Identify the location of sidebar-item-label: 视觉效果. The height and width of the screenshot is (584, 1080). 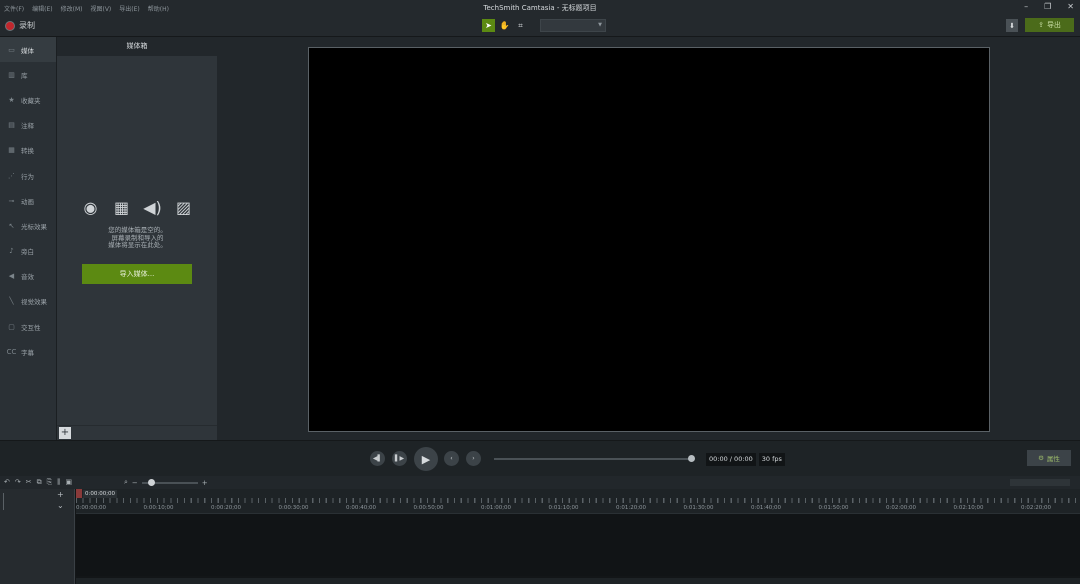
(34, 302).